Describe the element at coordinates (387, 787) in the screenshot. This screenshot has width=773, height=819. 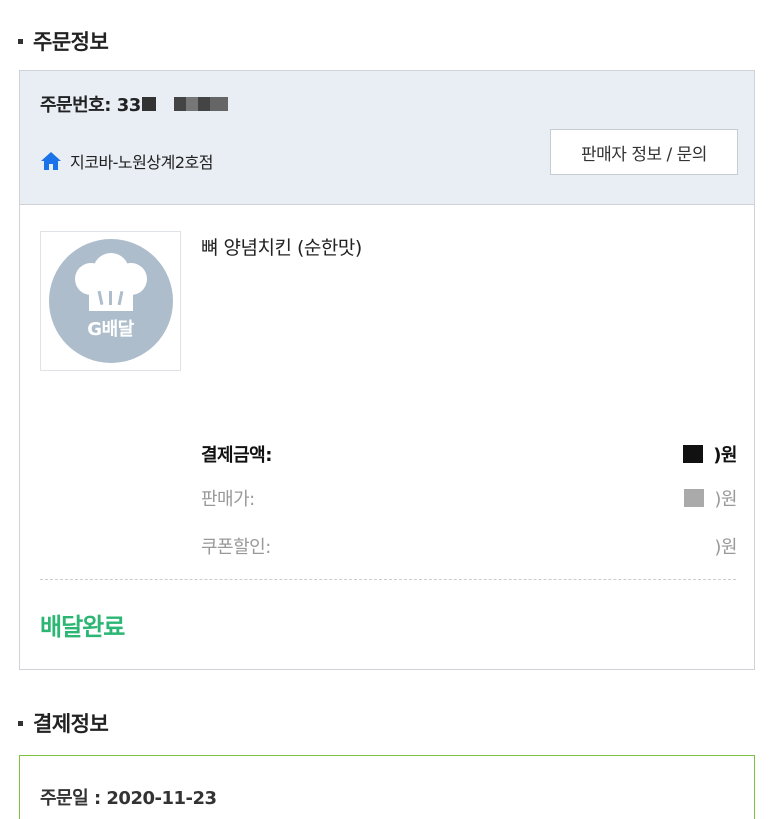
I see `payment-card: 주문일 : 2020-11-23` at that location.